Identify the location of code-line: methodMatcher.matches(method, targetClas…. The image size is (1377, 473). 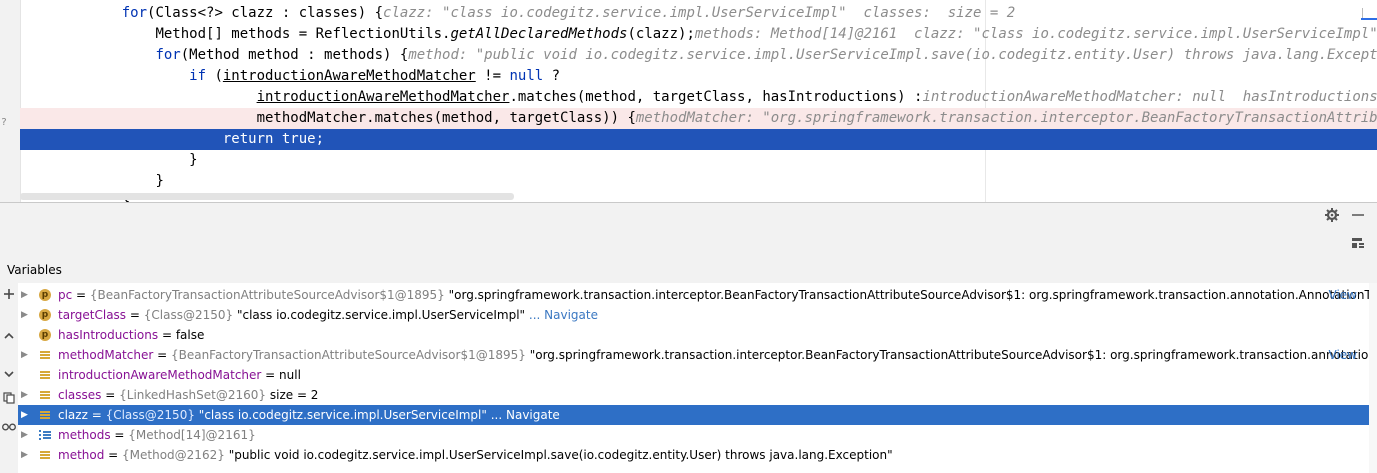
(698, 118).